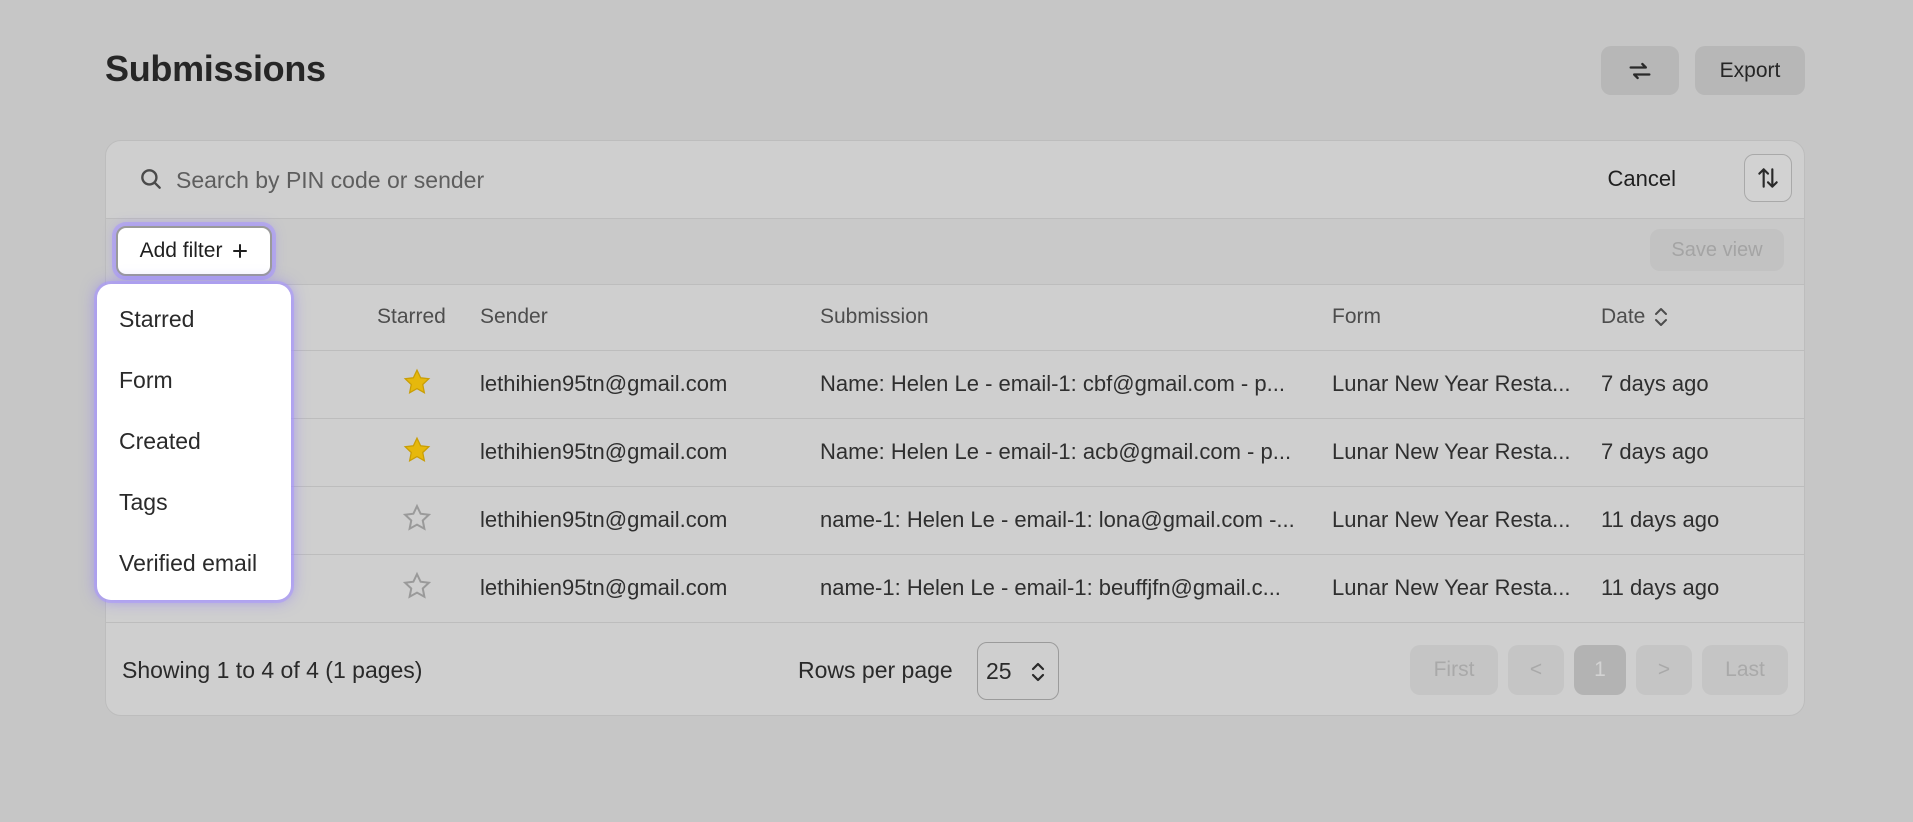  I want to click on export-button: Export, so click(1750, 70).